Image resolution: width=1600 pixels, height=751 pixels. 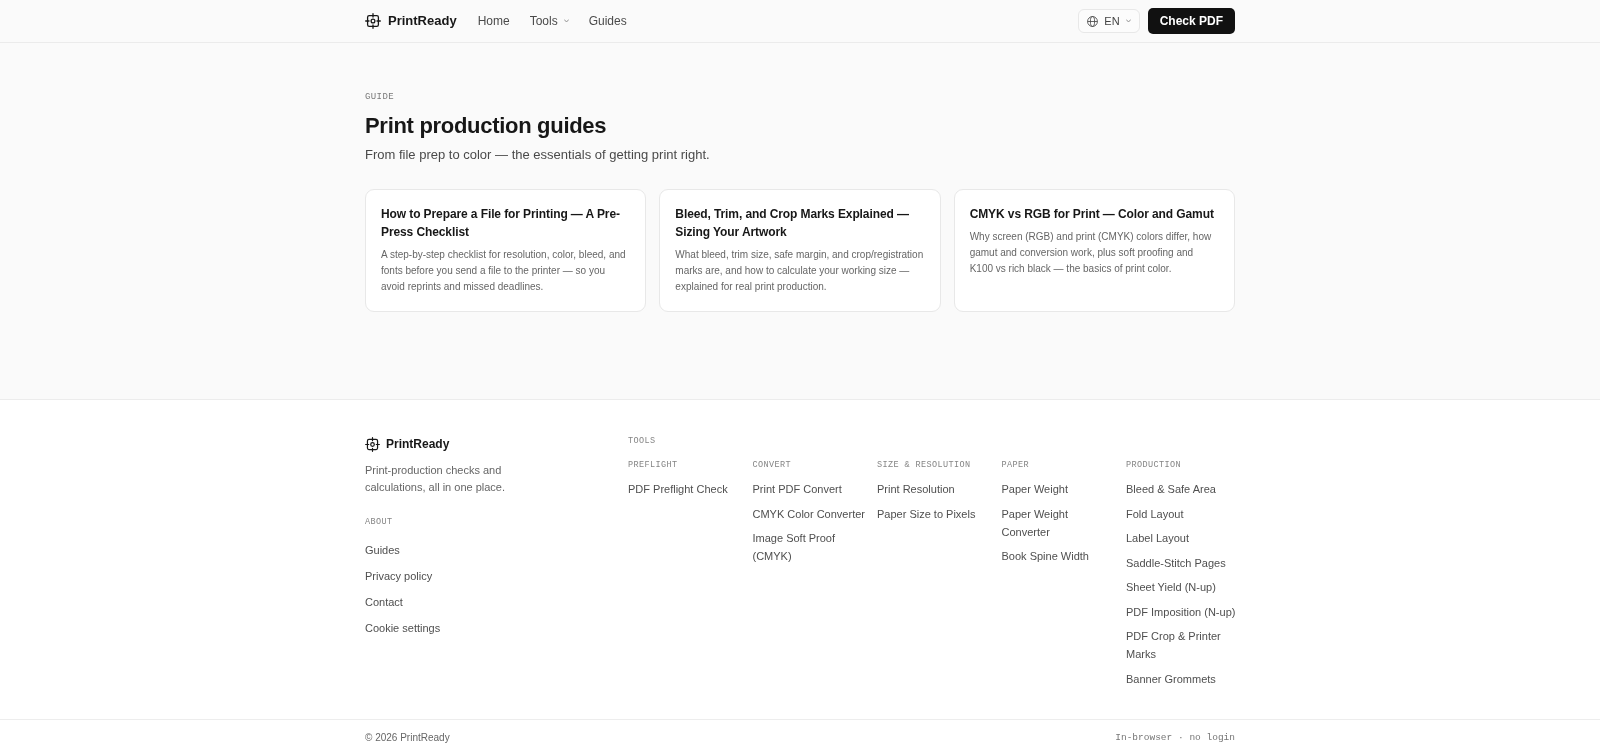 What do you see at coordinates (1093, 21) in the screenshot?
I see `globe-icon` at bounding box center [1093, 21].